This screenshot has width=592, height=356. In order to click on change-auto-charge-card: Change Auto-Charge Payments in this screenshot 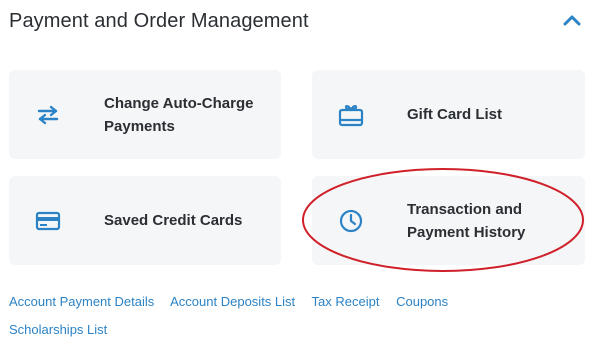, I will do `click(145, 114)`.